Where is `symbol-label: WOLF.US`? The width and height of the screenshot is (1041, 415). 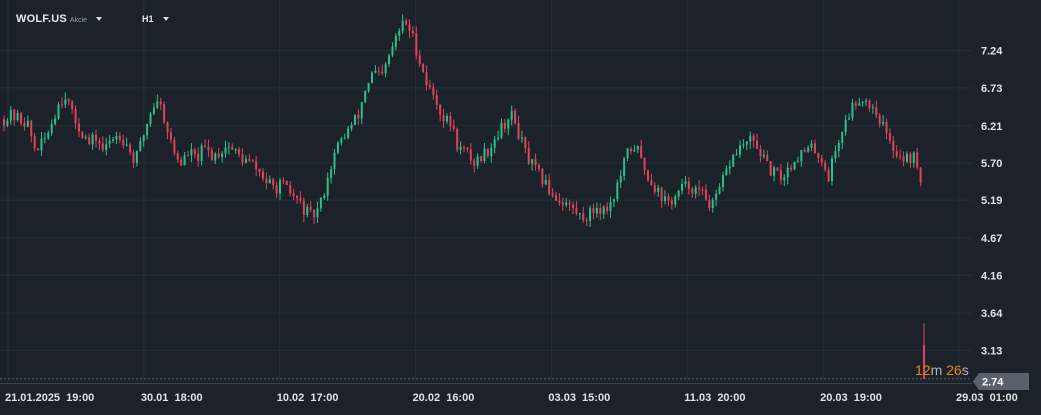
symbol-label: WOLF.US is located at coordinates (41, 19).